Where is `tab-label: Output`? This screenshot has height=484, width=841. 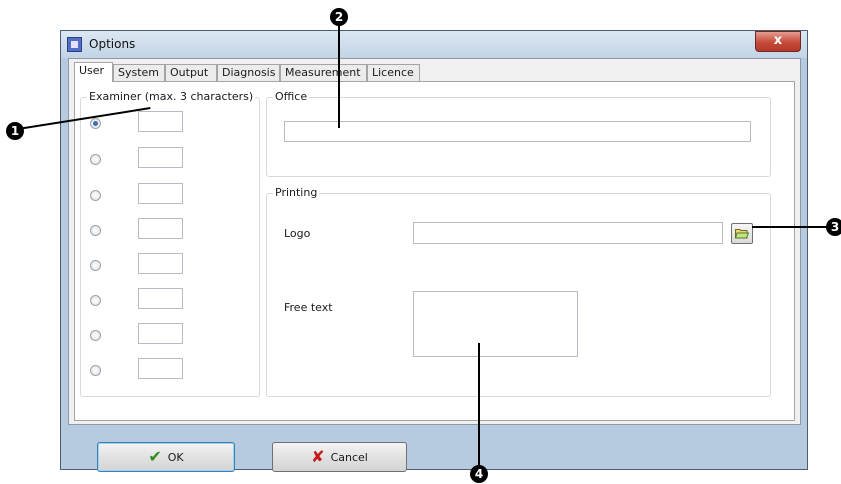
tab-label: Output is located at coordinates (189, 72).